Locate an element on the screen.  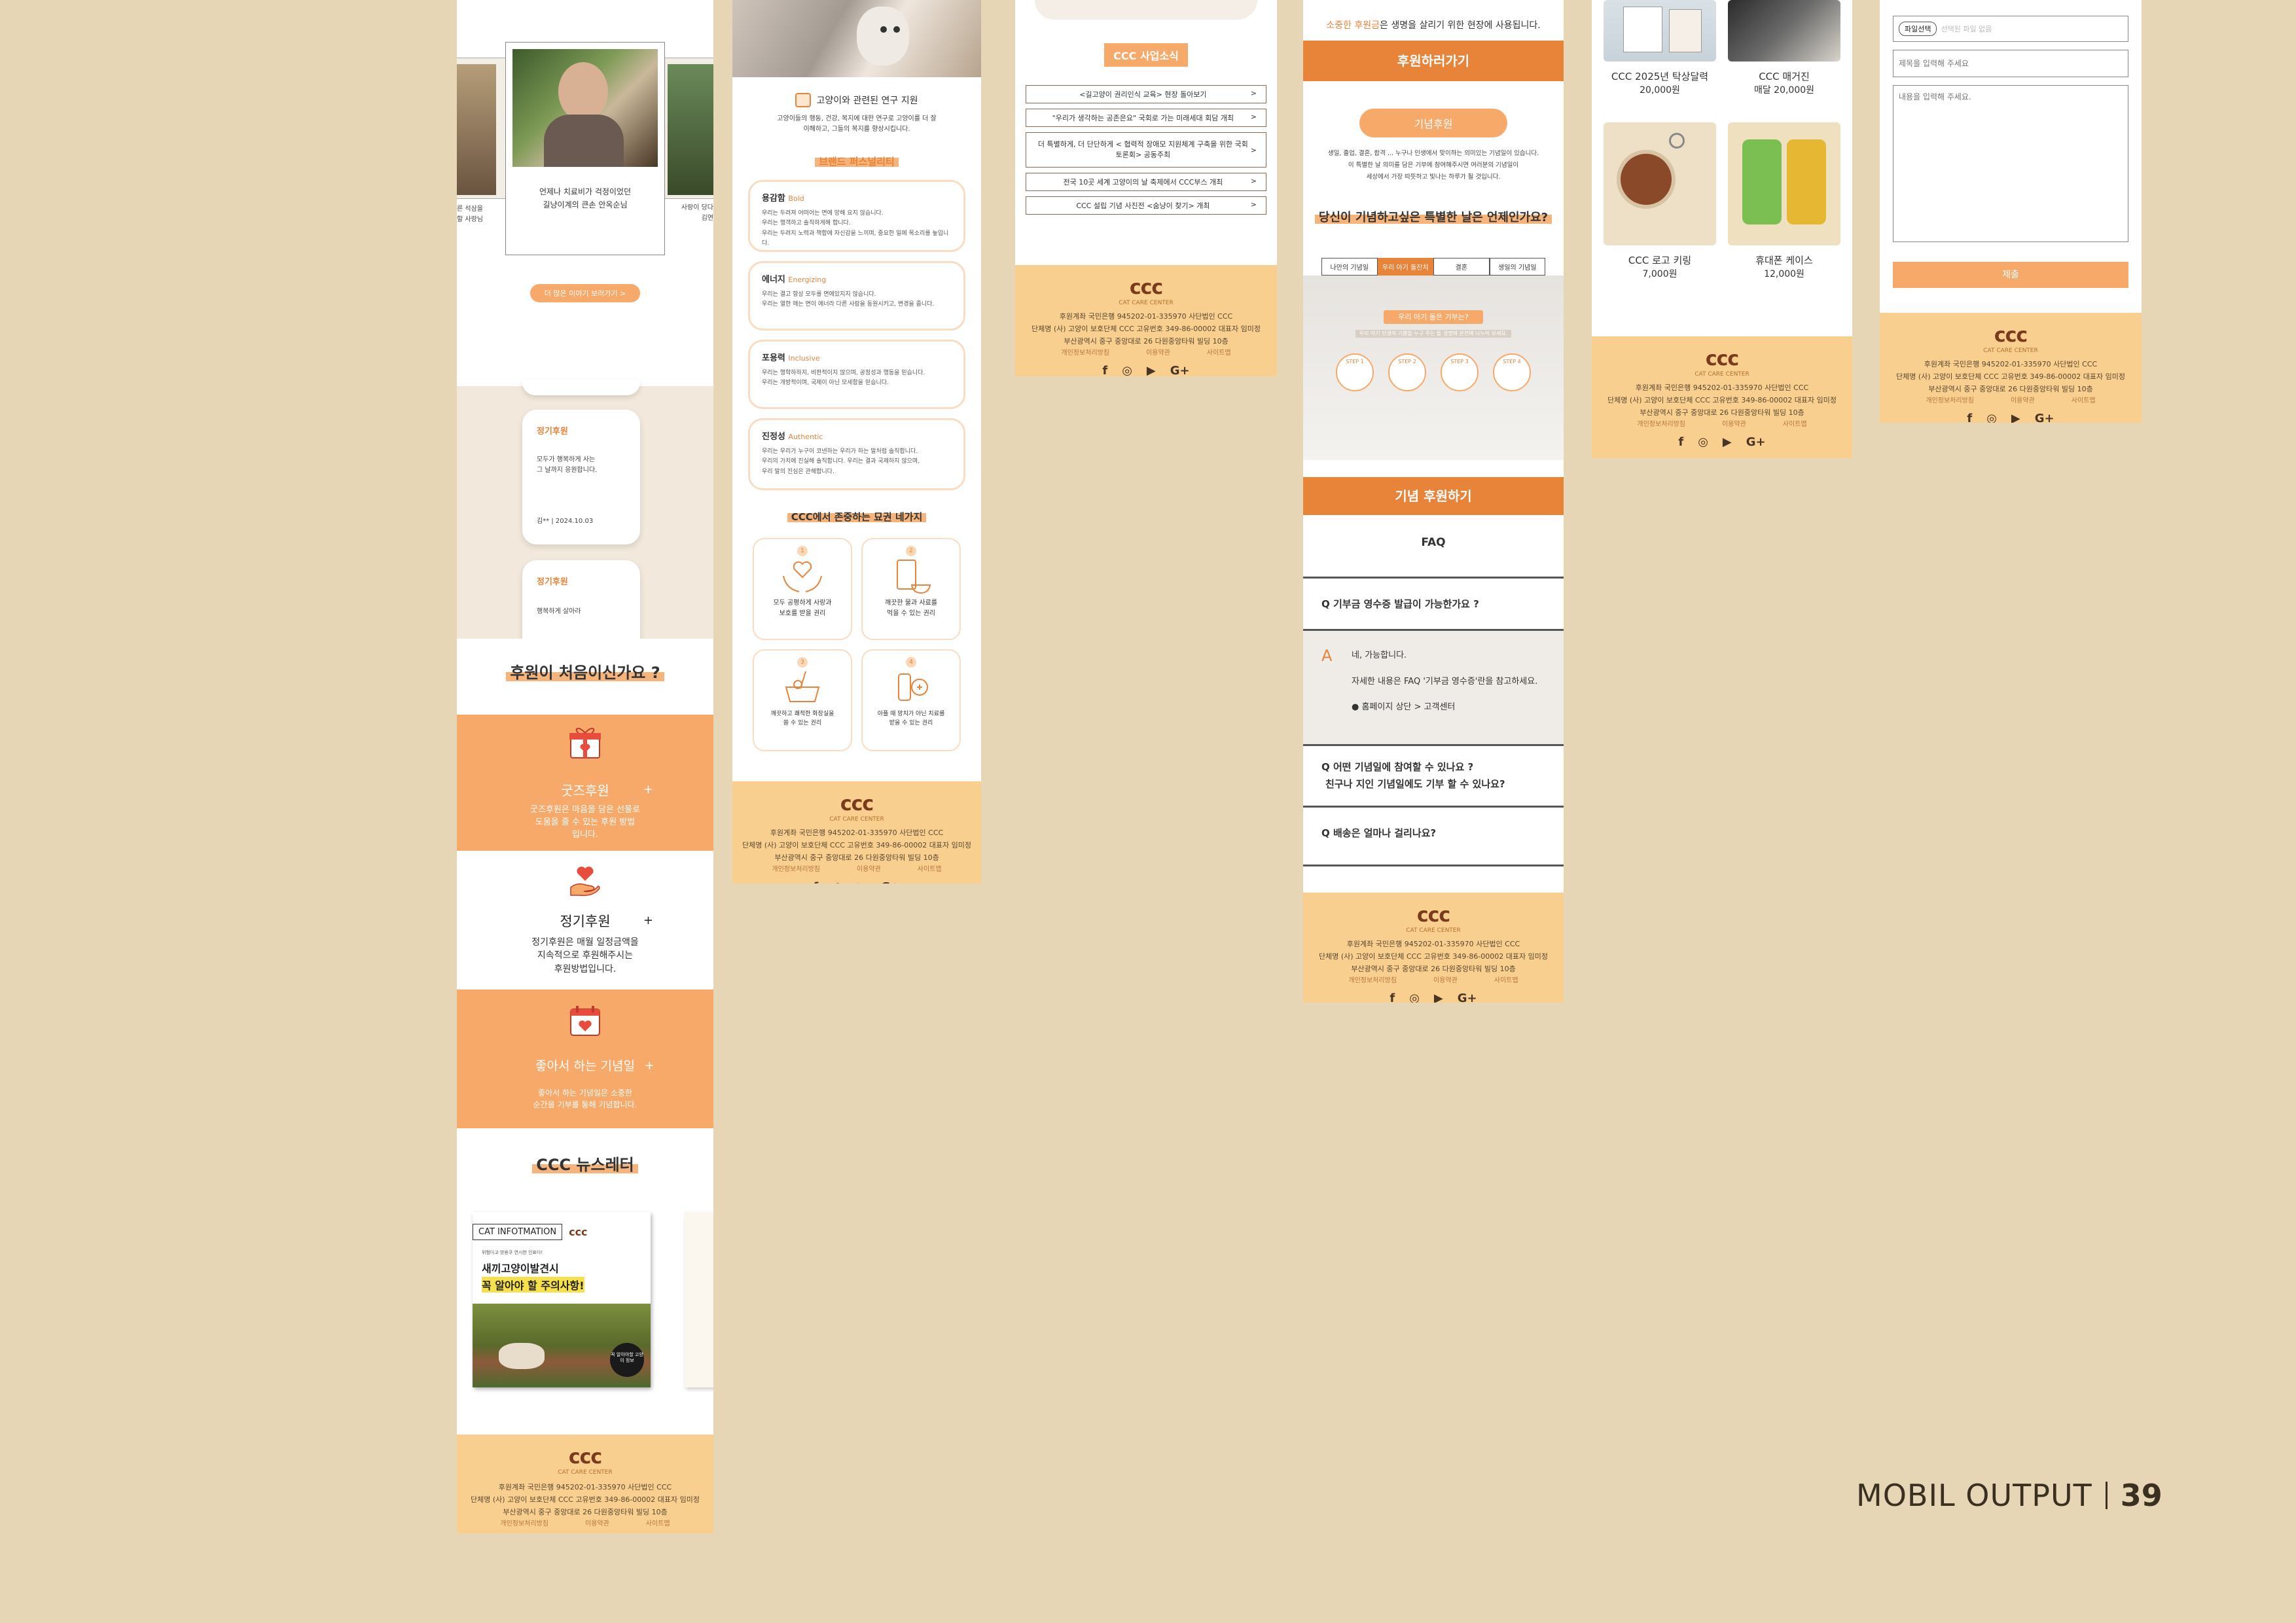
regular-expand-icon: + is located at coordinates (648, 920).